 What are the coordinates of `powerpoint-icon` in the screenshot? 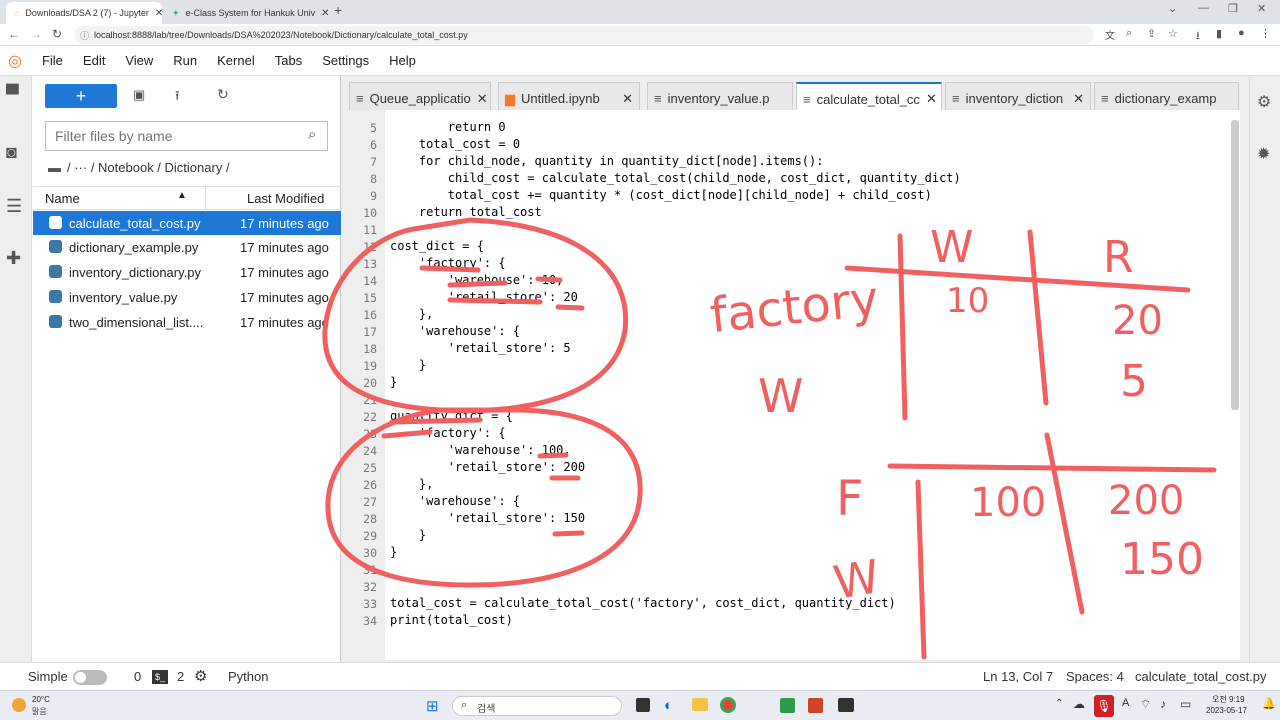 It's located at (815, 705).